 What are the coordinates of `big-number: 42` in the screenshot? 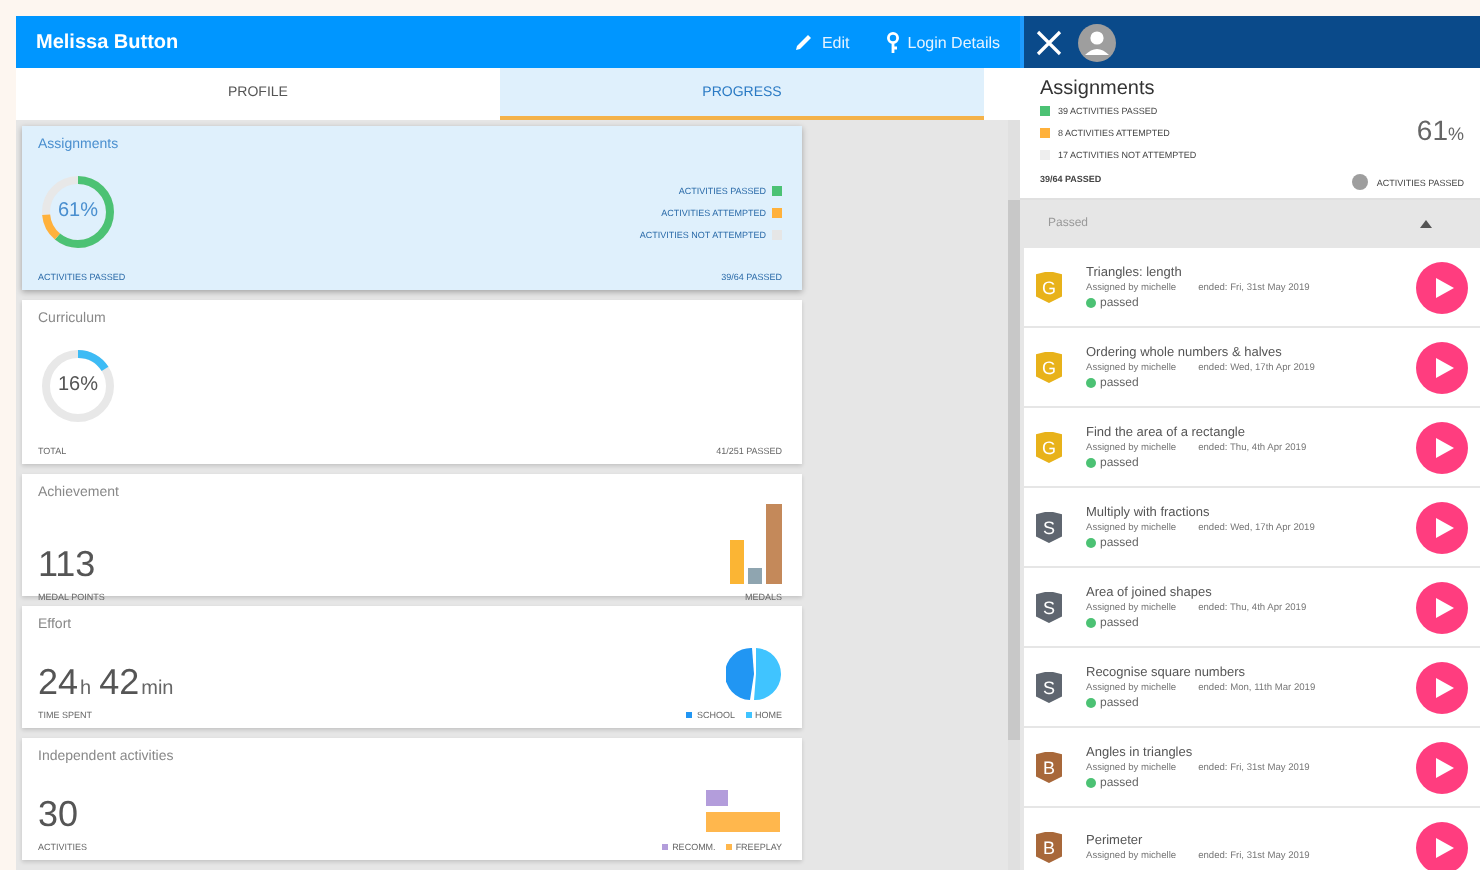 It's located at (119, 683).